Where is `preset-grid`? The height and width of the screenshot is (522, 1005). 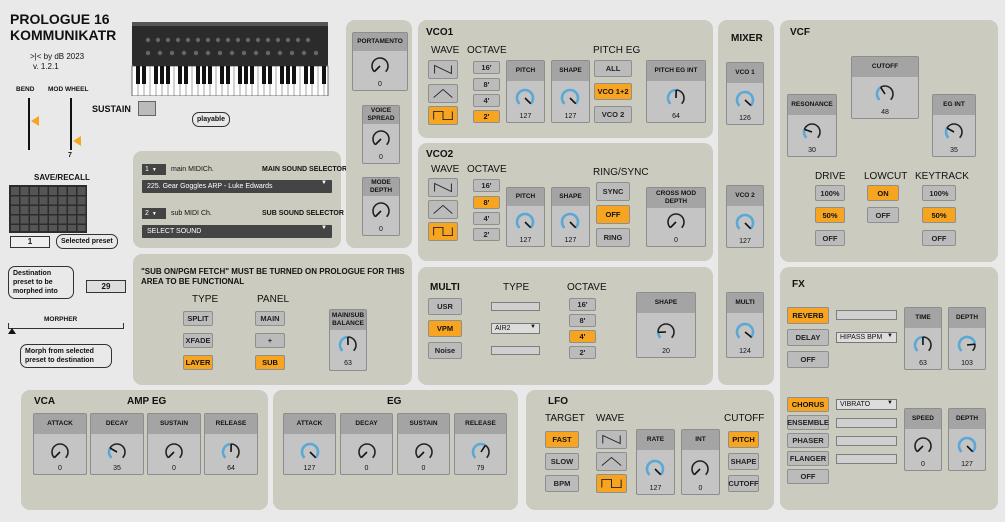
preset-grid is located at coordinates (48, 209).